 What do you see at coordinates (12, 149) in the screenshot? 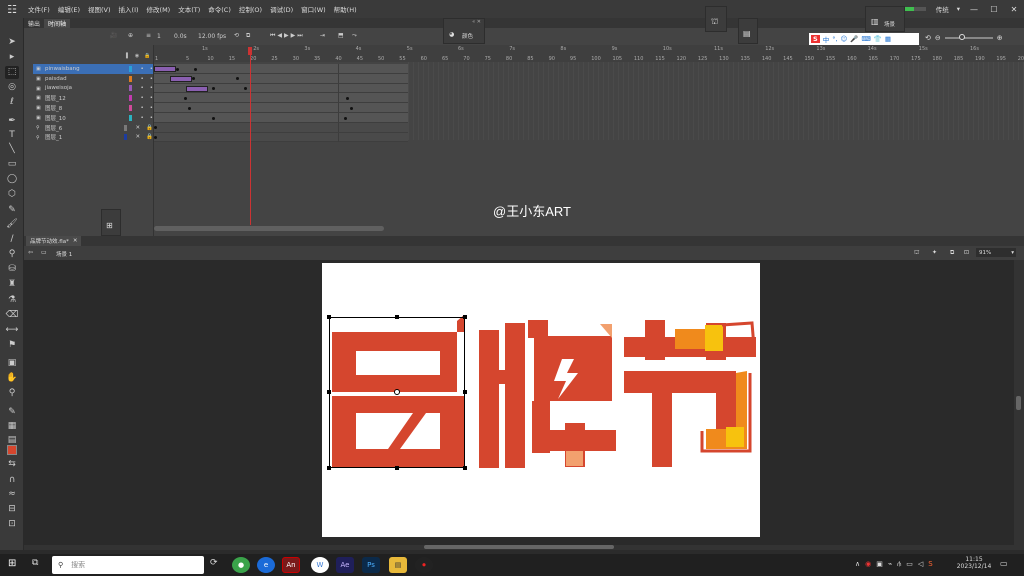
I see `line-tool-icon: ╲` at bounding box center [12, 149].